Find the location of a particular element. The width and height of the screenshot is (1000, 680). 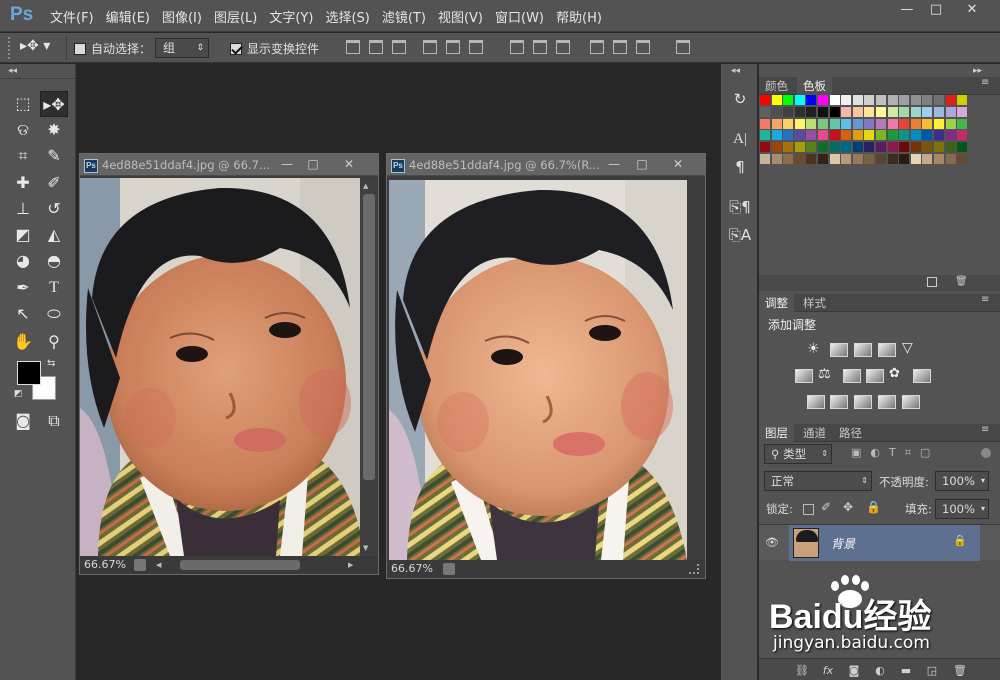

show-transform-checkbox is located at coordinates (236, 48).